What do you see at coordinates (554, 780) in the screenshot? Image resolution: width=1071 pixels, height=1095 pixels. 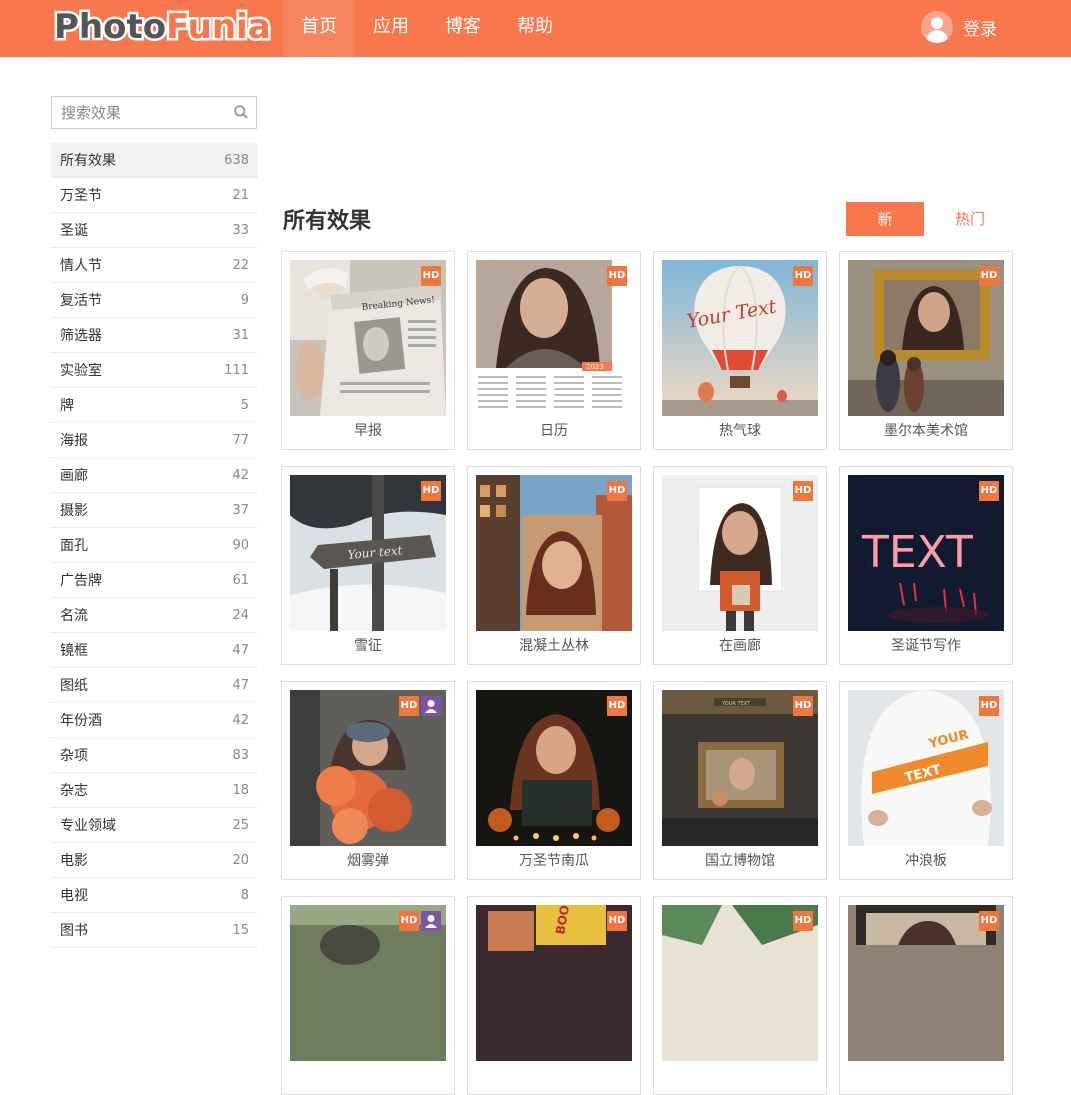 I see `effect-card: HD 万圣节南瓜` at bounding box center [554, 780].